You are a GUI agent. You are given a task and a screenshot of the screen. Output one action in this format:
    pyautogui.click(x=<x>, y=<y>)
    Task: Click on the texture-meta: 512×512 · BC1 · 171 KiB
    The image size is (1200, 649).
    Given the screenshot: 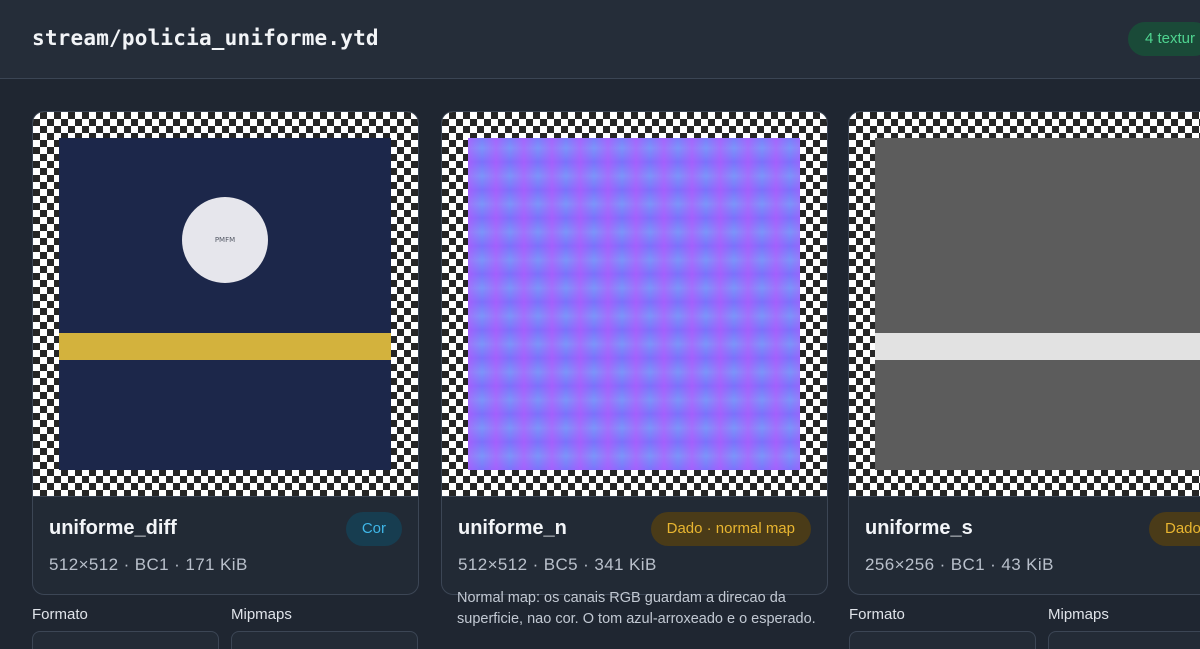 What is the action you would take?
    pyautogui.click(x=148, y=564)
    